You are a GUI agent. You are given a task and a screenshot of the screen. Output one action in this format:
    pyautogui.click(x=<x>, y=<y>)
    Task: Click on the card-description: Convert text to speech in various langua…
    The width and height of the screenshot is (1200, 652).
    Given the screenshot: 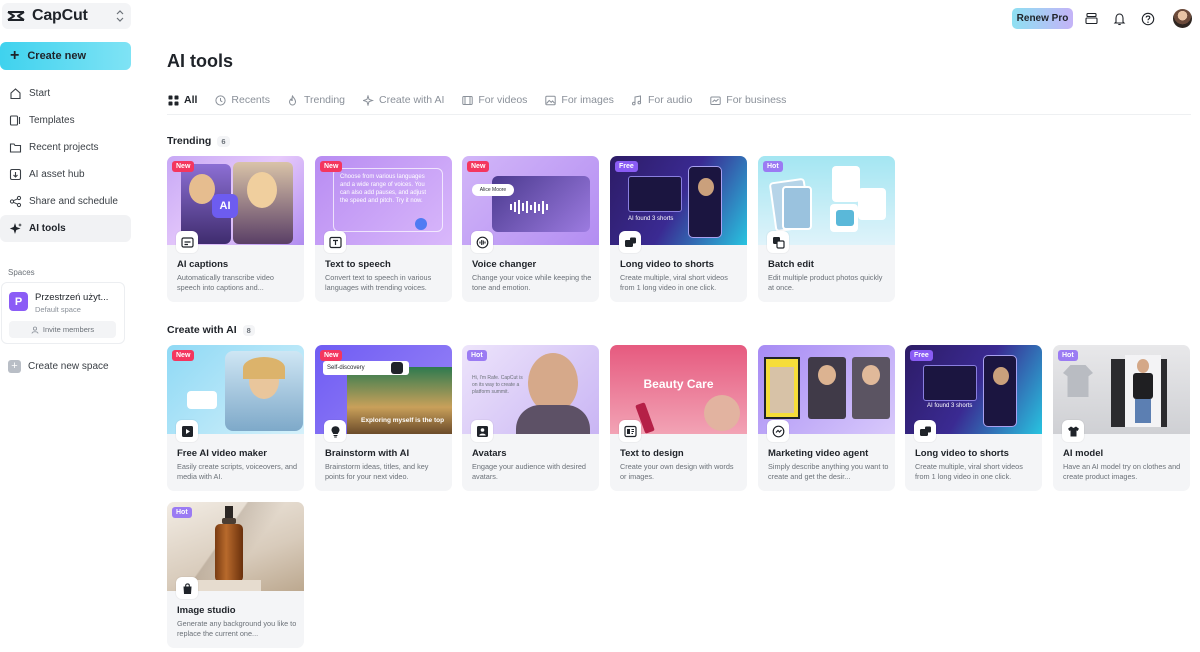 What is the action you would take?
    pyautogui.click(x=378, y=282)
    